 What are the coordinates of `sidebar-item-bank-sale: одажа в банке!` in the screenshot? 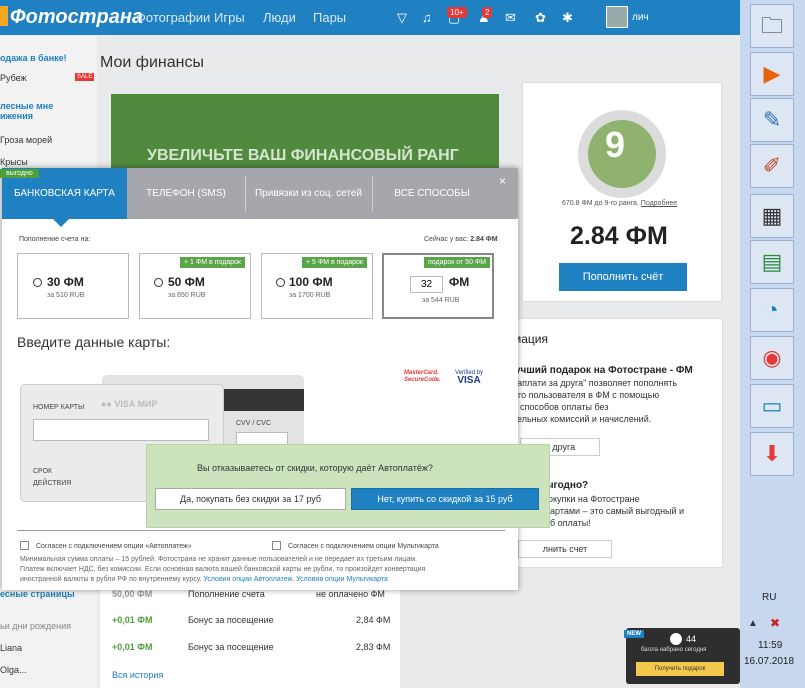 It's located at (33, 58).